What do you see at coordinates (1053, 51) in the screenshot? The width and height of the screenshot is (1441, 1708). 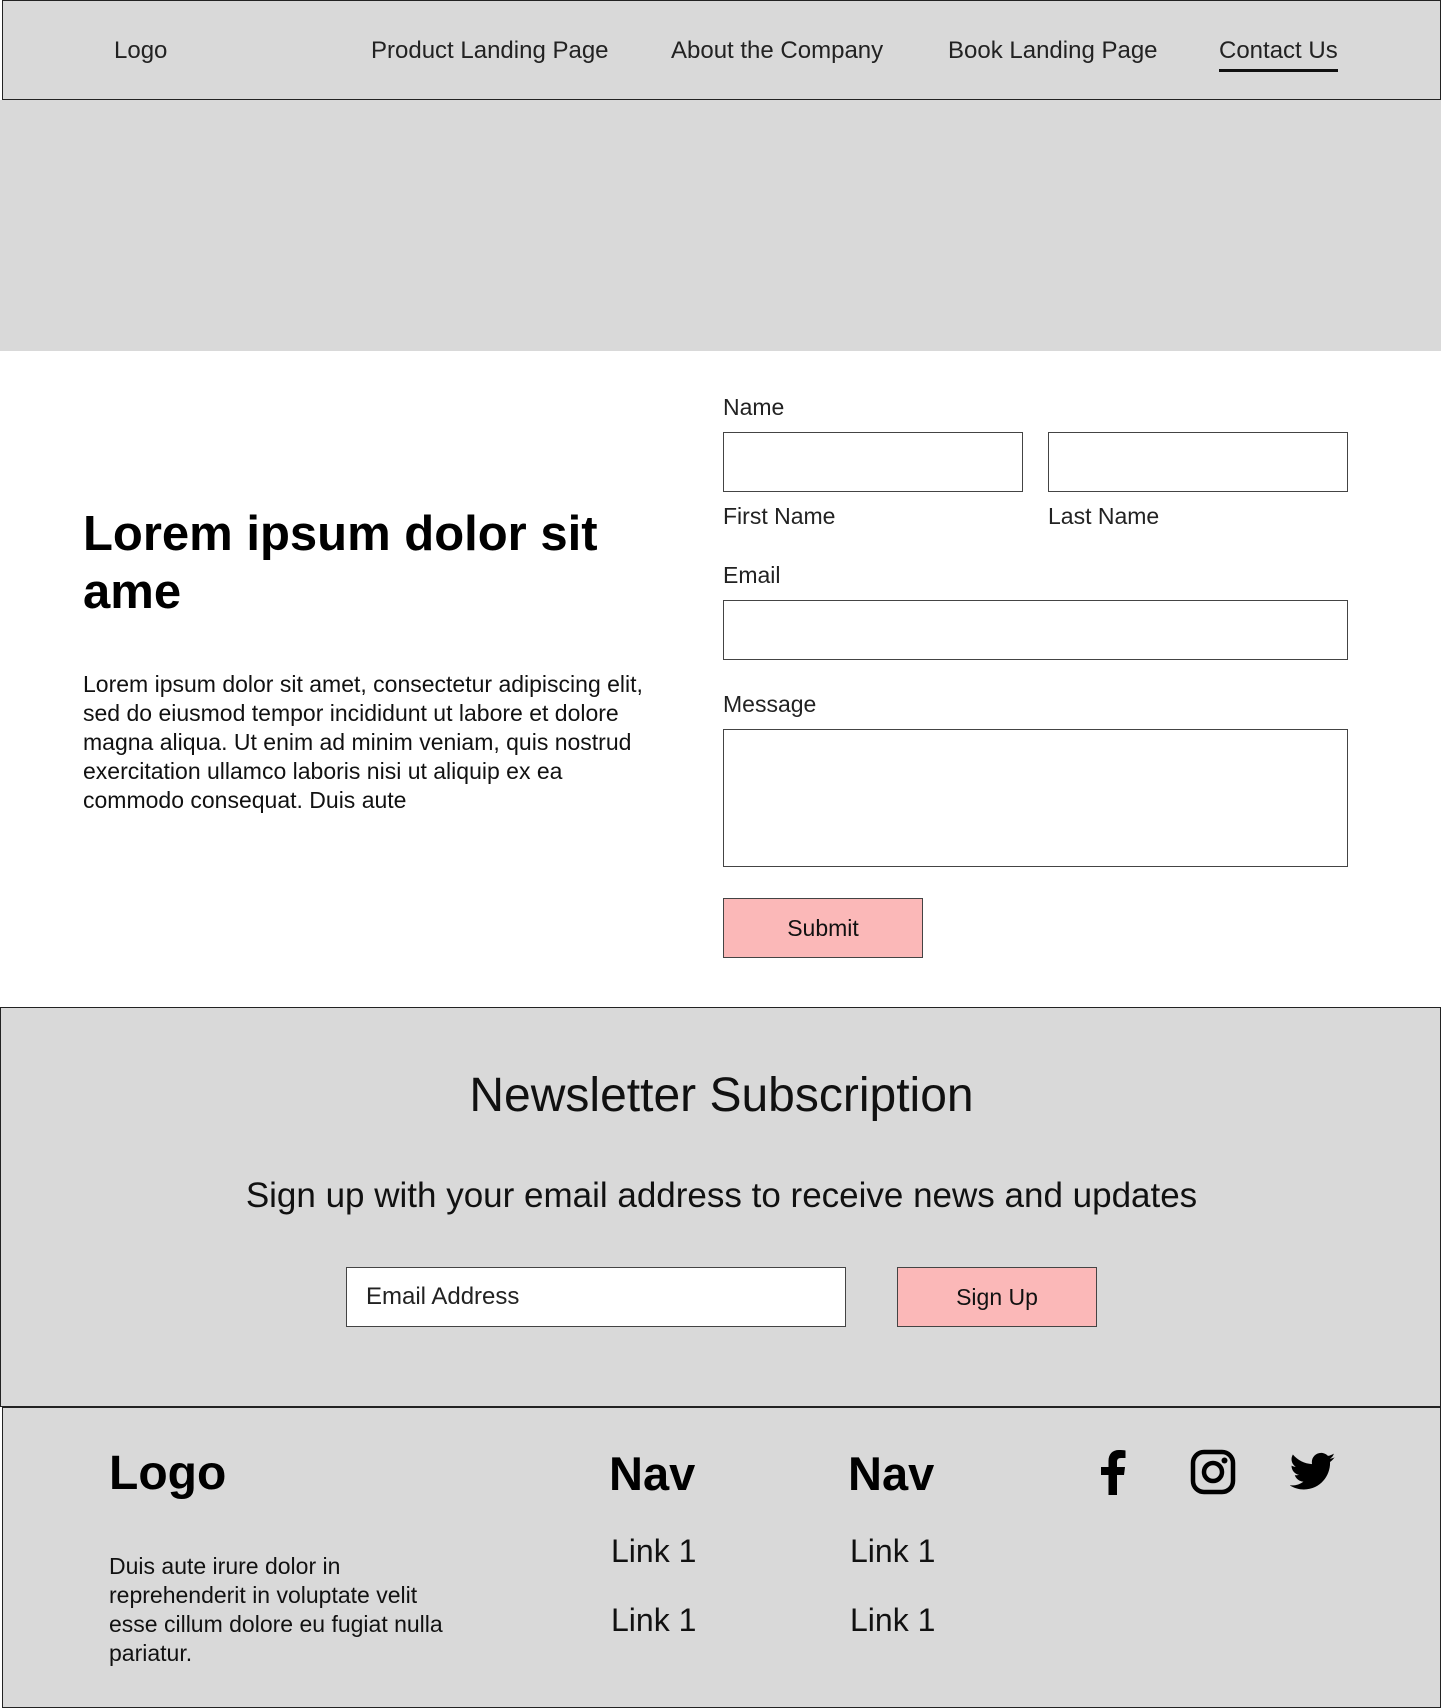 I see `nav-link-book-landing-page: Book Landing Page` at bounding box center [1053, 51].